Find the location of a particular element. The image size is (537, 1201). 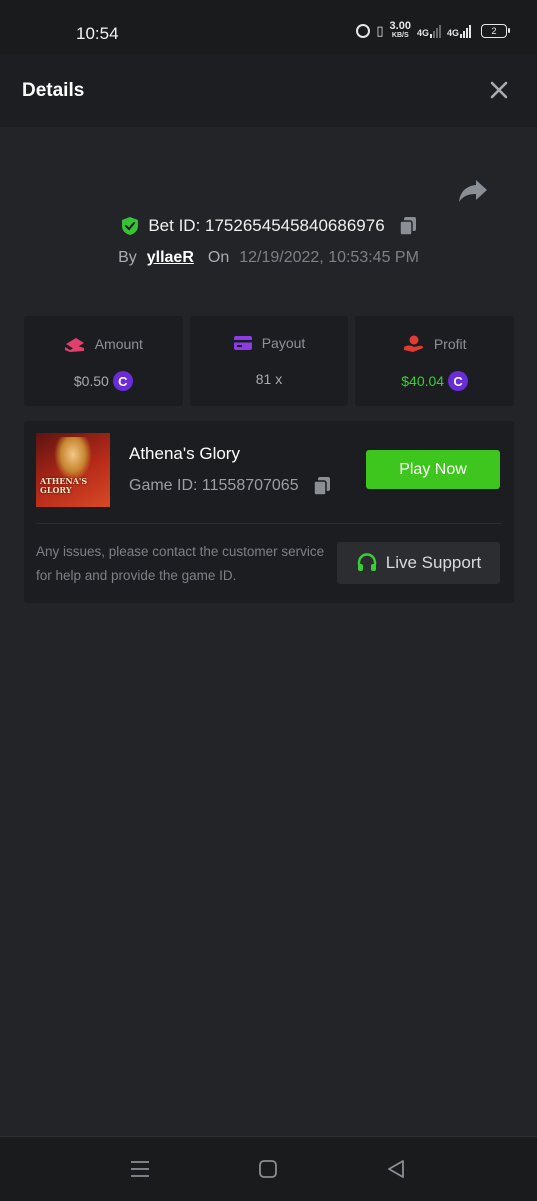

live-support-label: Live Support is located at coordinates (433, 562).